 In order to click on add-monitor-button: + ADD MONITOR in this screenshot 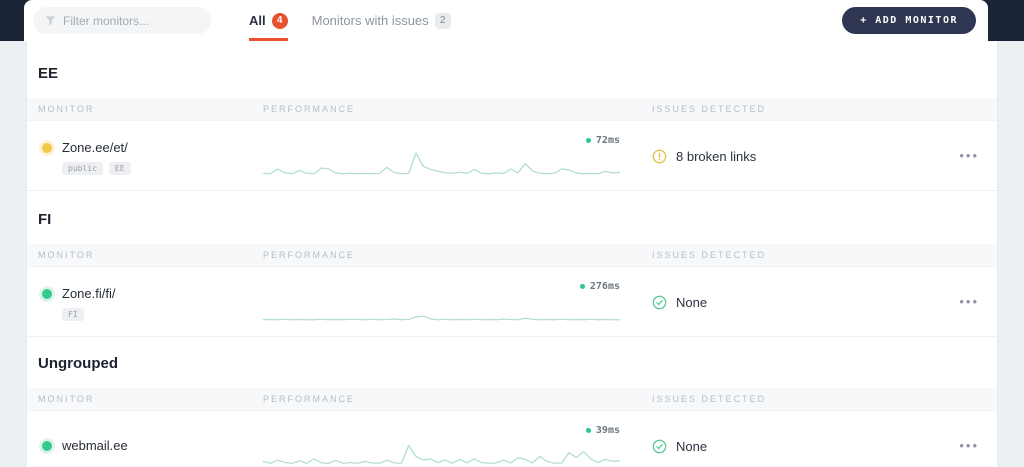, I will do `click(909, 20)`.